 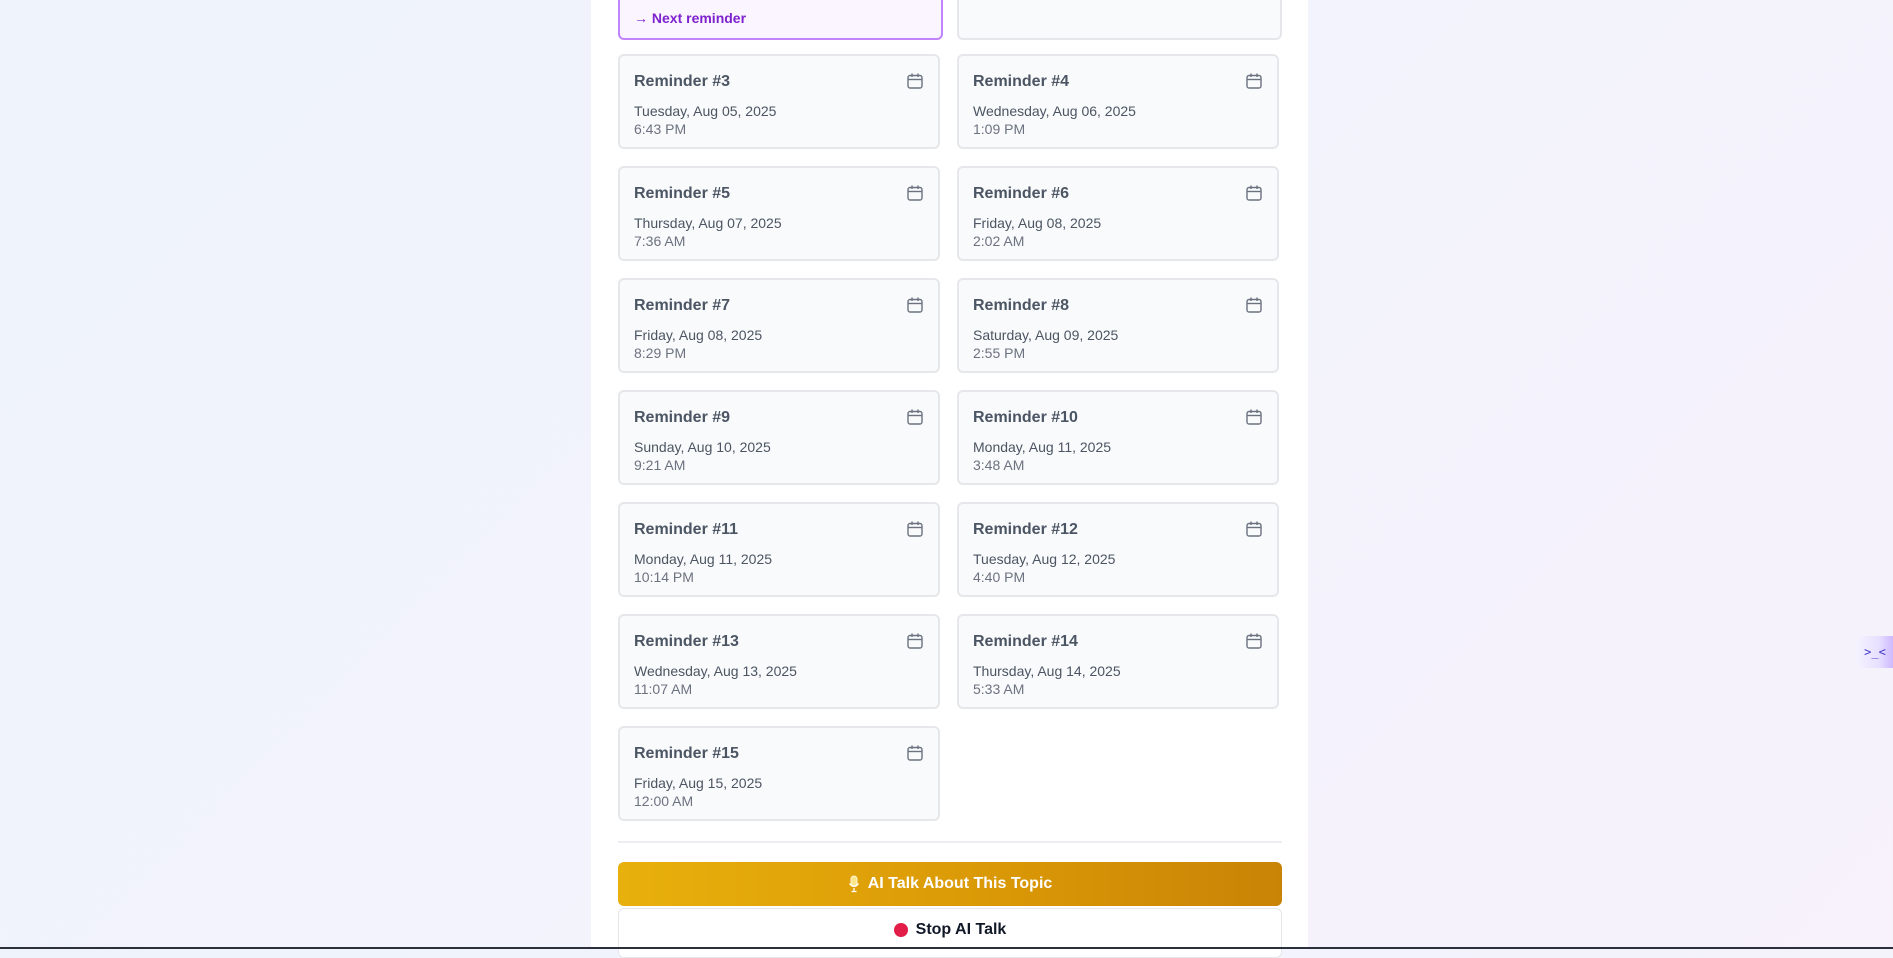 I want to click on microphone-icon, so click(x=853, y=884).